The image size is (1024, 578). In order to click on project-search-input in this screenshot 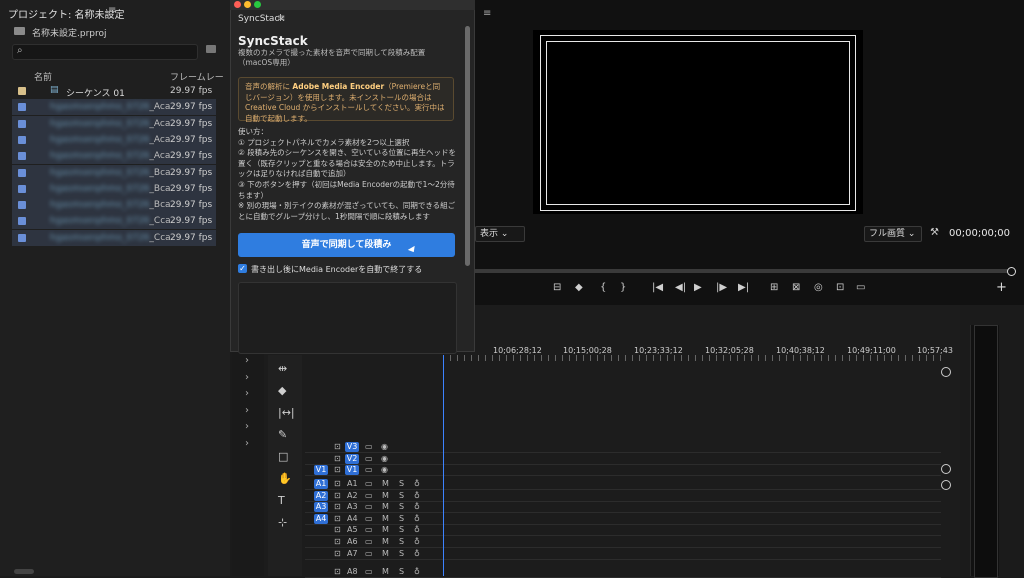, I will do `click(105, 52)`.